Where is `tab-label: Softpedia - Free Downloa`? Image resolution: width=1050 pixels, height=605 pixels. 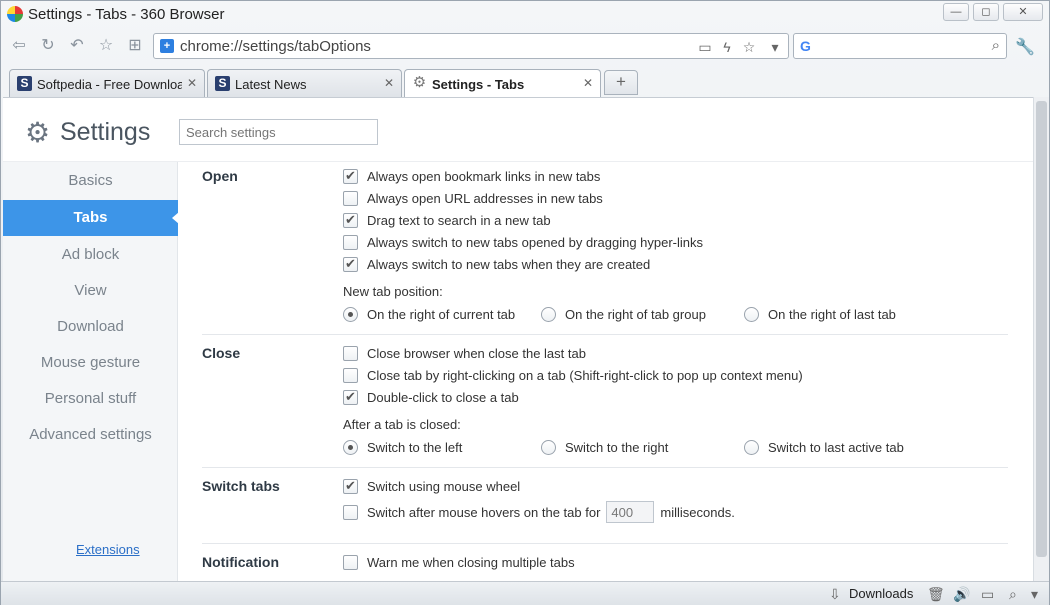
tab-label: Softpedia - Free Downloa is located at coordinates (109, 84).